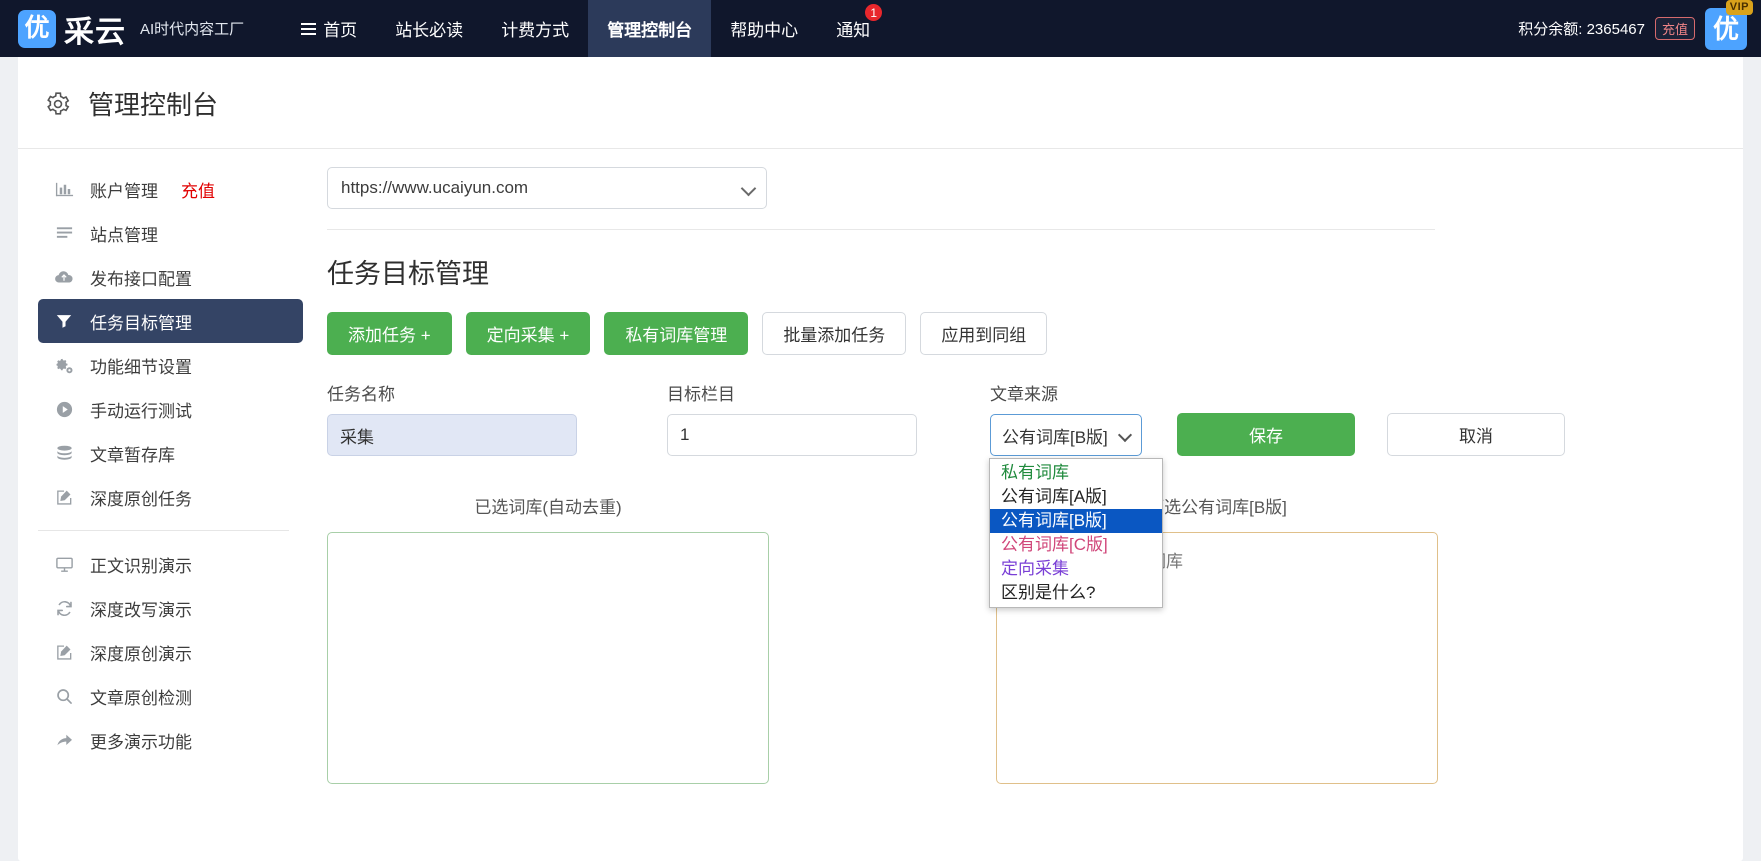 The height and width of the screenshot is (861, 1761). Describe the element at coordinates (192, 29) in the screenshot. I see `brand-tagline: AI时代内容工厂` at that location.